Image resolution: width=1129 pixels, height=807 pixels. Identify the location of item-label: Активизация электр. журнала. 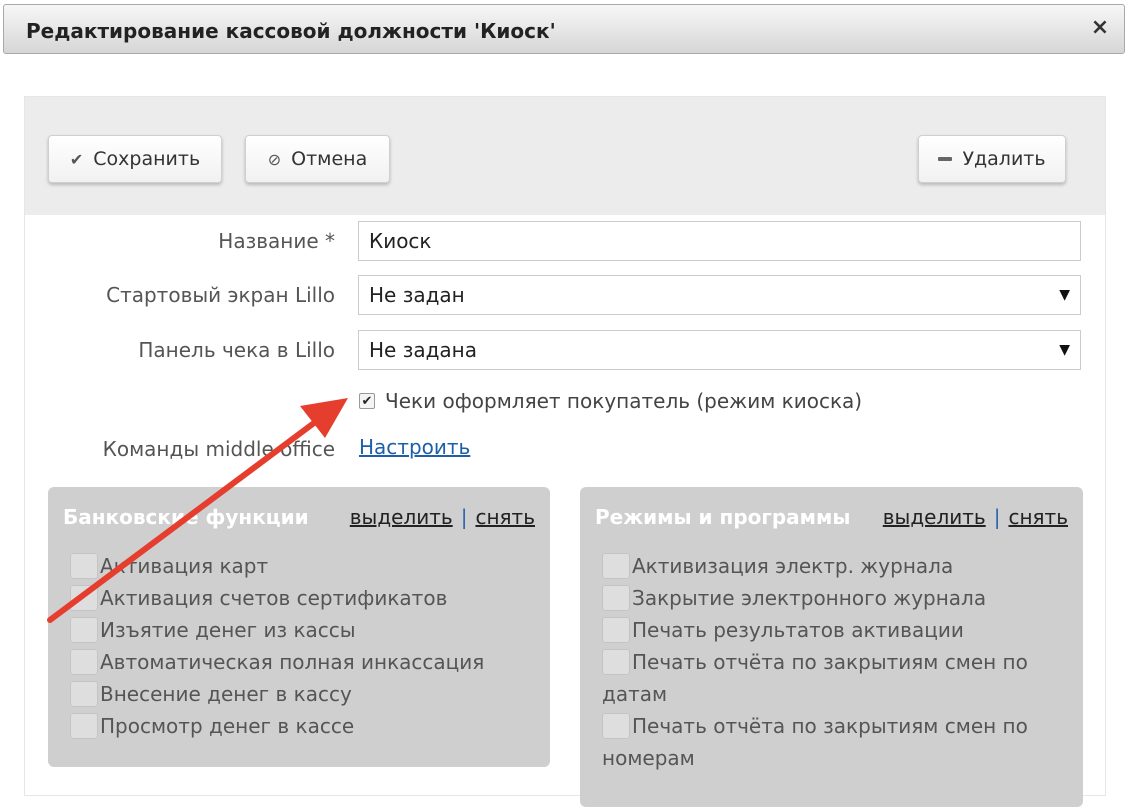
(793, 566).